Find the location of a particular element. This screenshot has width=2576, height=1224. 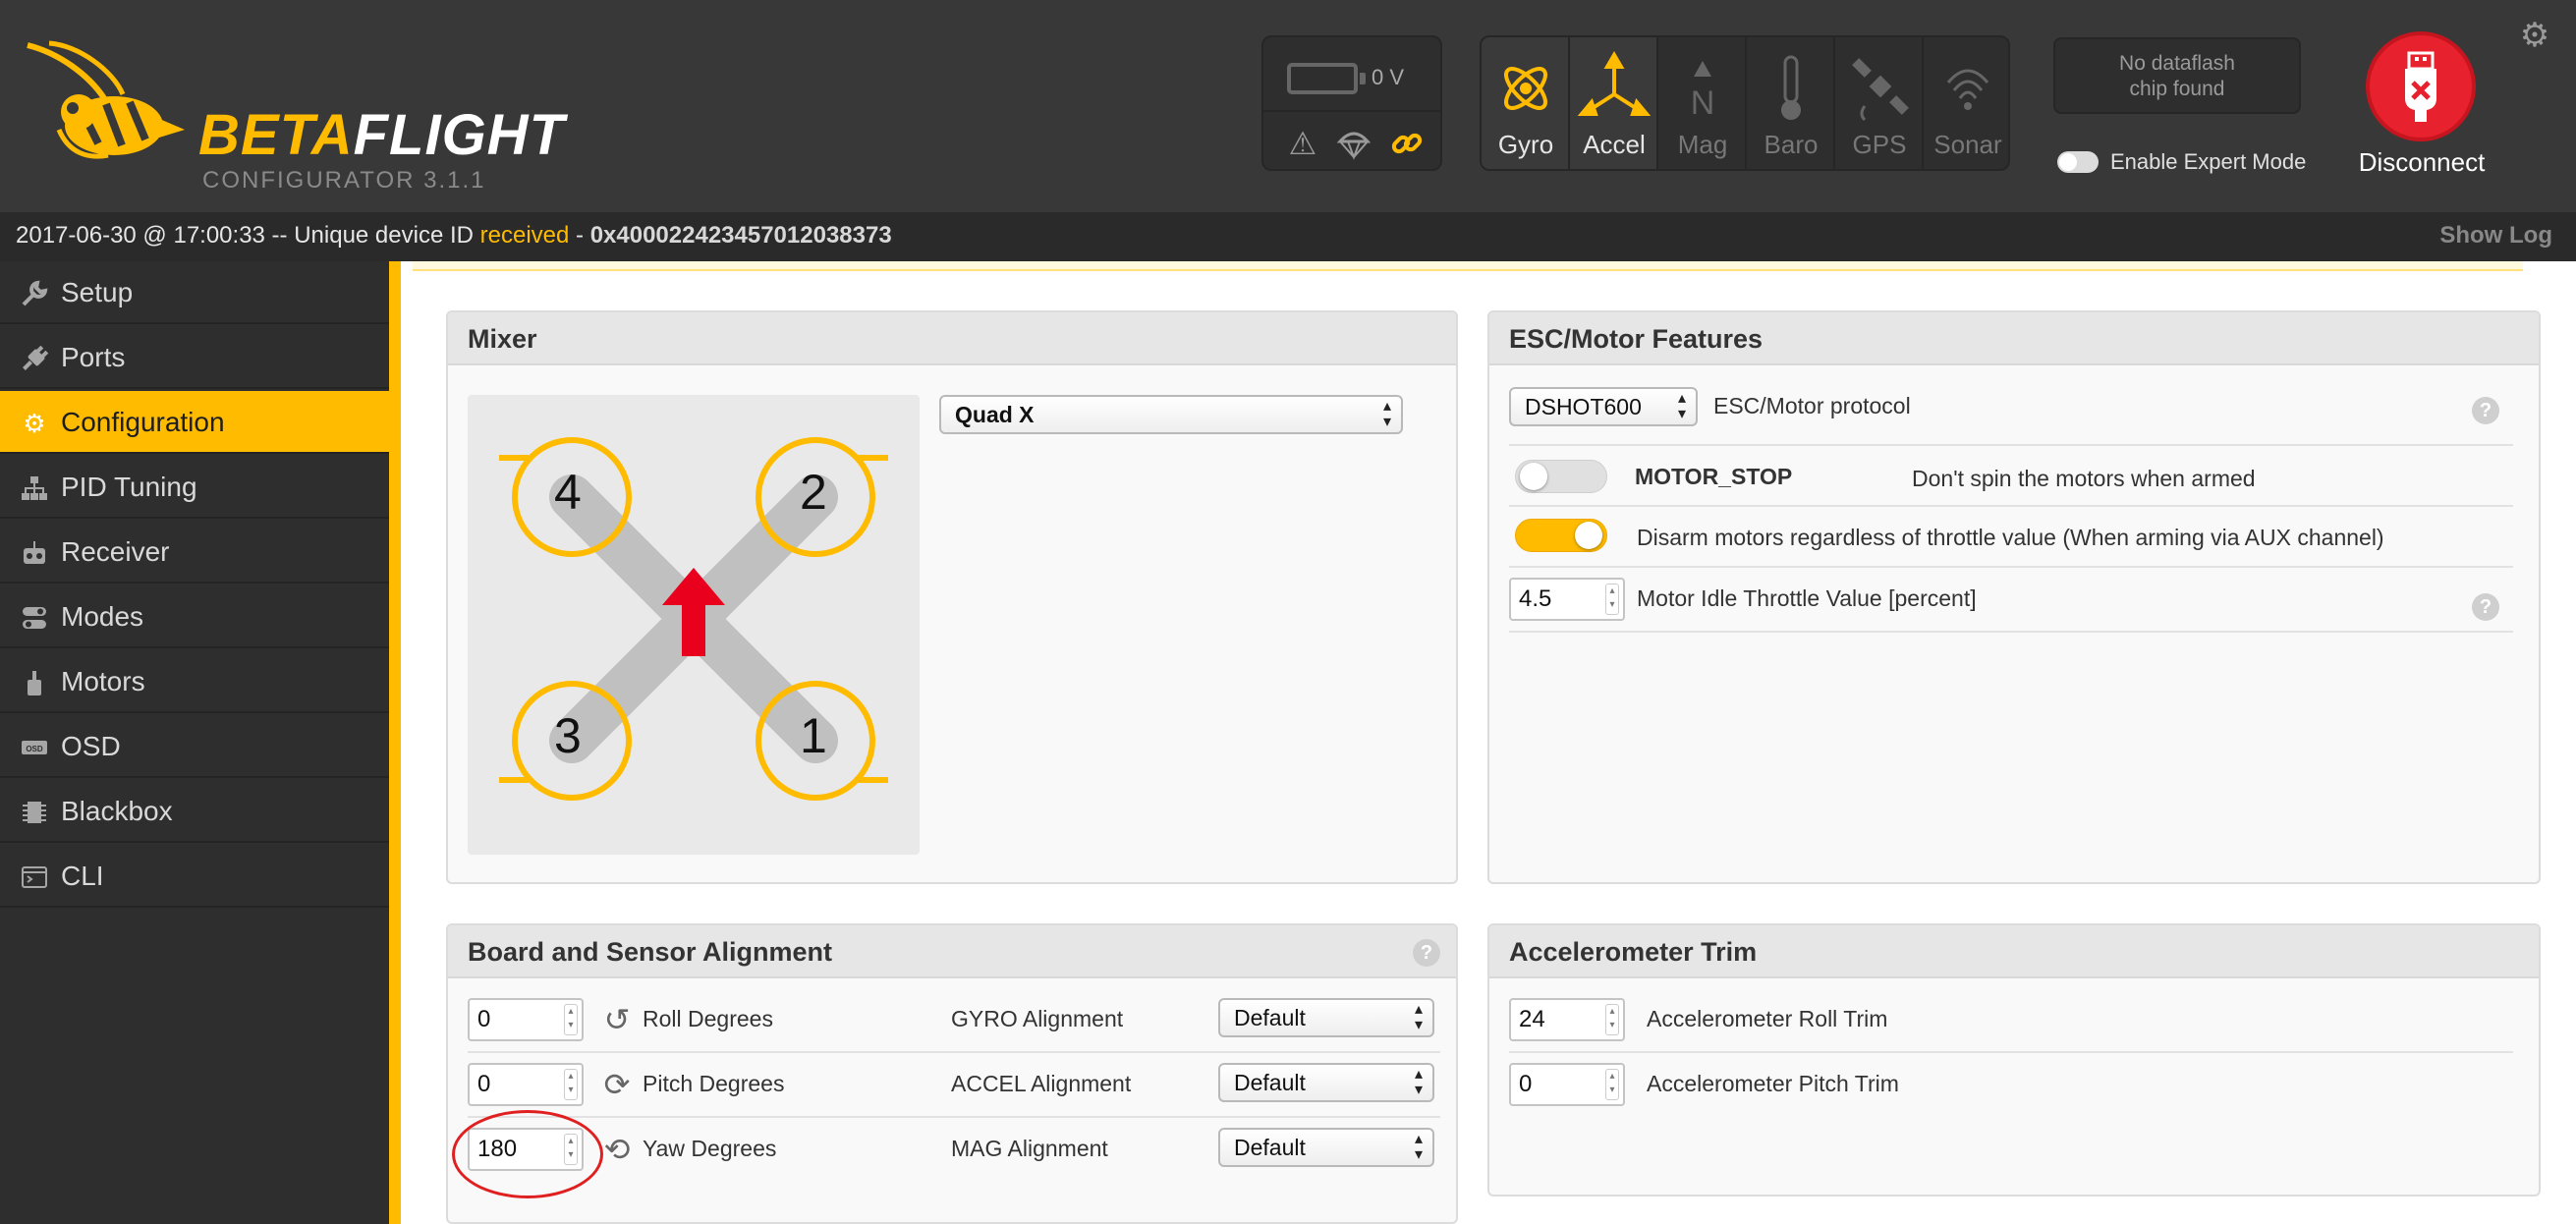

robot-icon is located at coordinates (34, 553).